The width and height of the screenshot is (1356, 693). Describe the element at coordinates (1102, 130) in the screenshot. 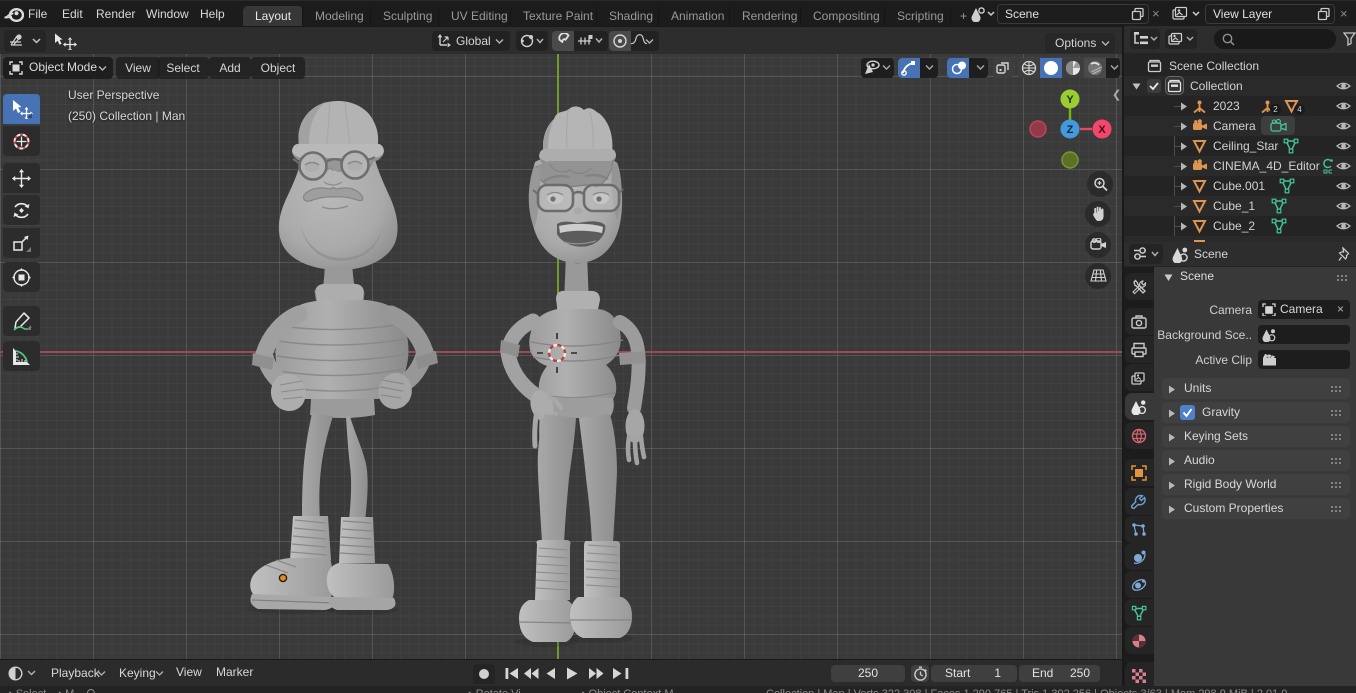

I see `svg-text: X` at that location.